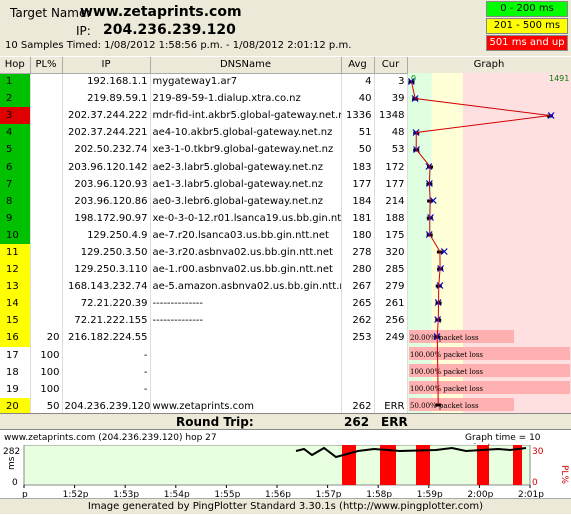  What do you see at coordinates (50, 13) in the screenshot?
I see `target-label: Target Name:` at bounding box center [50, 13].